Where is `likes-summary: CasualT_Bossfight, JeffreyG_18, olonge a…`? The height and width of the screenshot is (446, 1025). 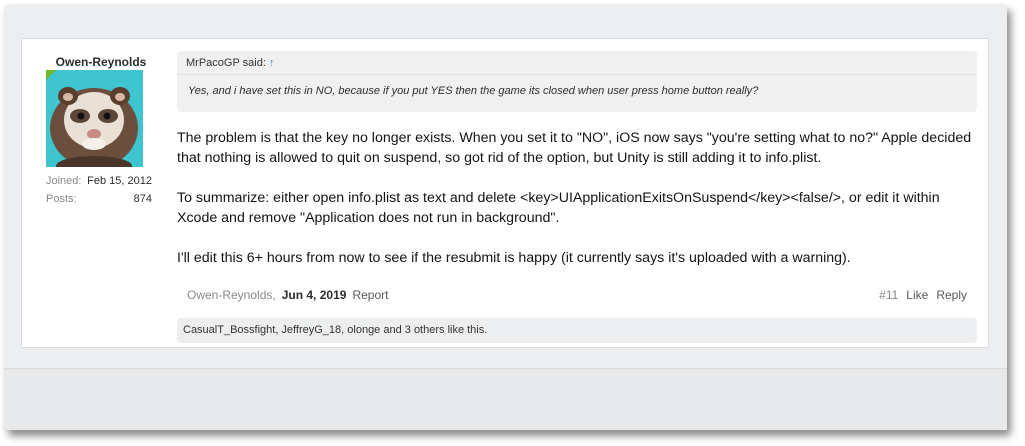 likes-summary: CasualT_Bossfight, JeffreyG_18, olonge a… is located at coordinates (577, 330).